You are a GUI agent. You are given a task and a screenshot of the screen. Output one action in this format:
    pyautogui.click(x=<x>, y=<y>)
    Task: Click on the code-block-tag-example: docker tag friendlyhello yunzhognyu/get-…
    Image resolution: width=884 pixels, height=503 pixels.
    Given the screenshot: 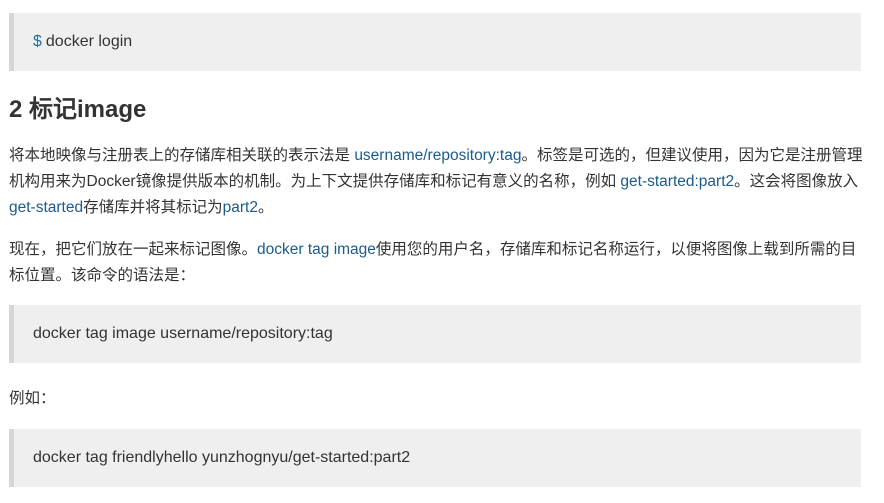 What is the action you would take?
    pyautogui.click(x=435, y=458)
    